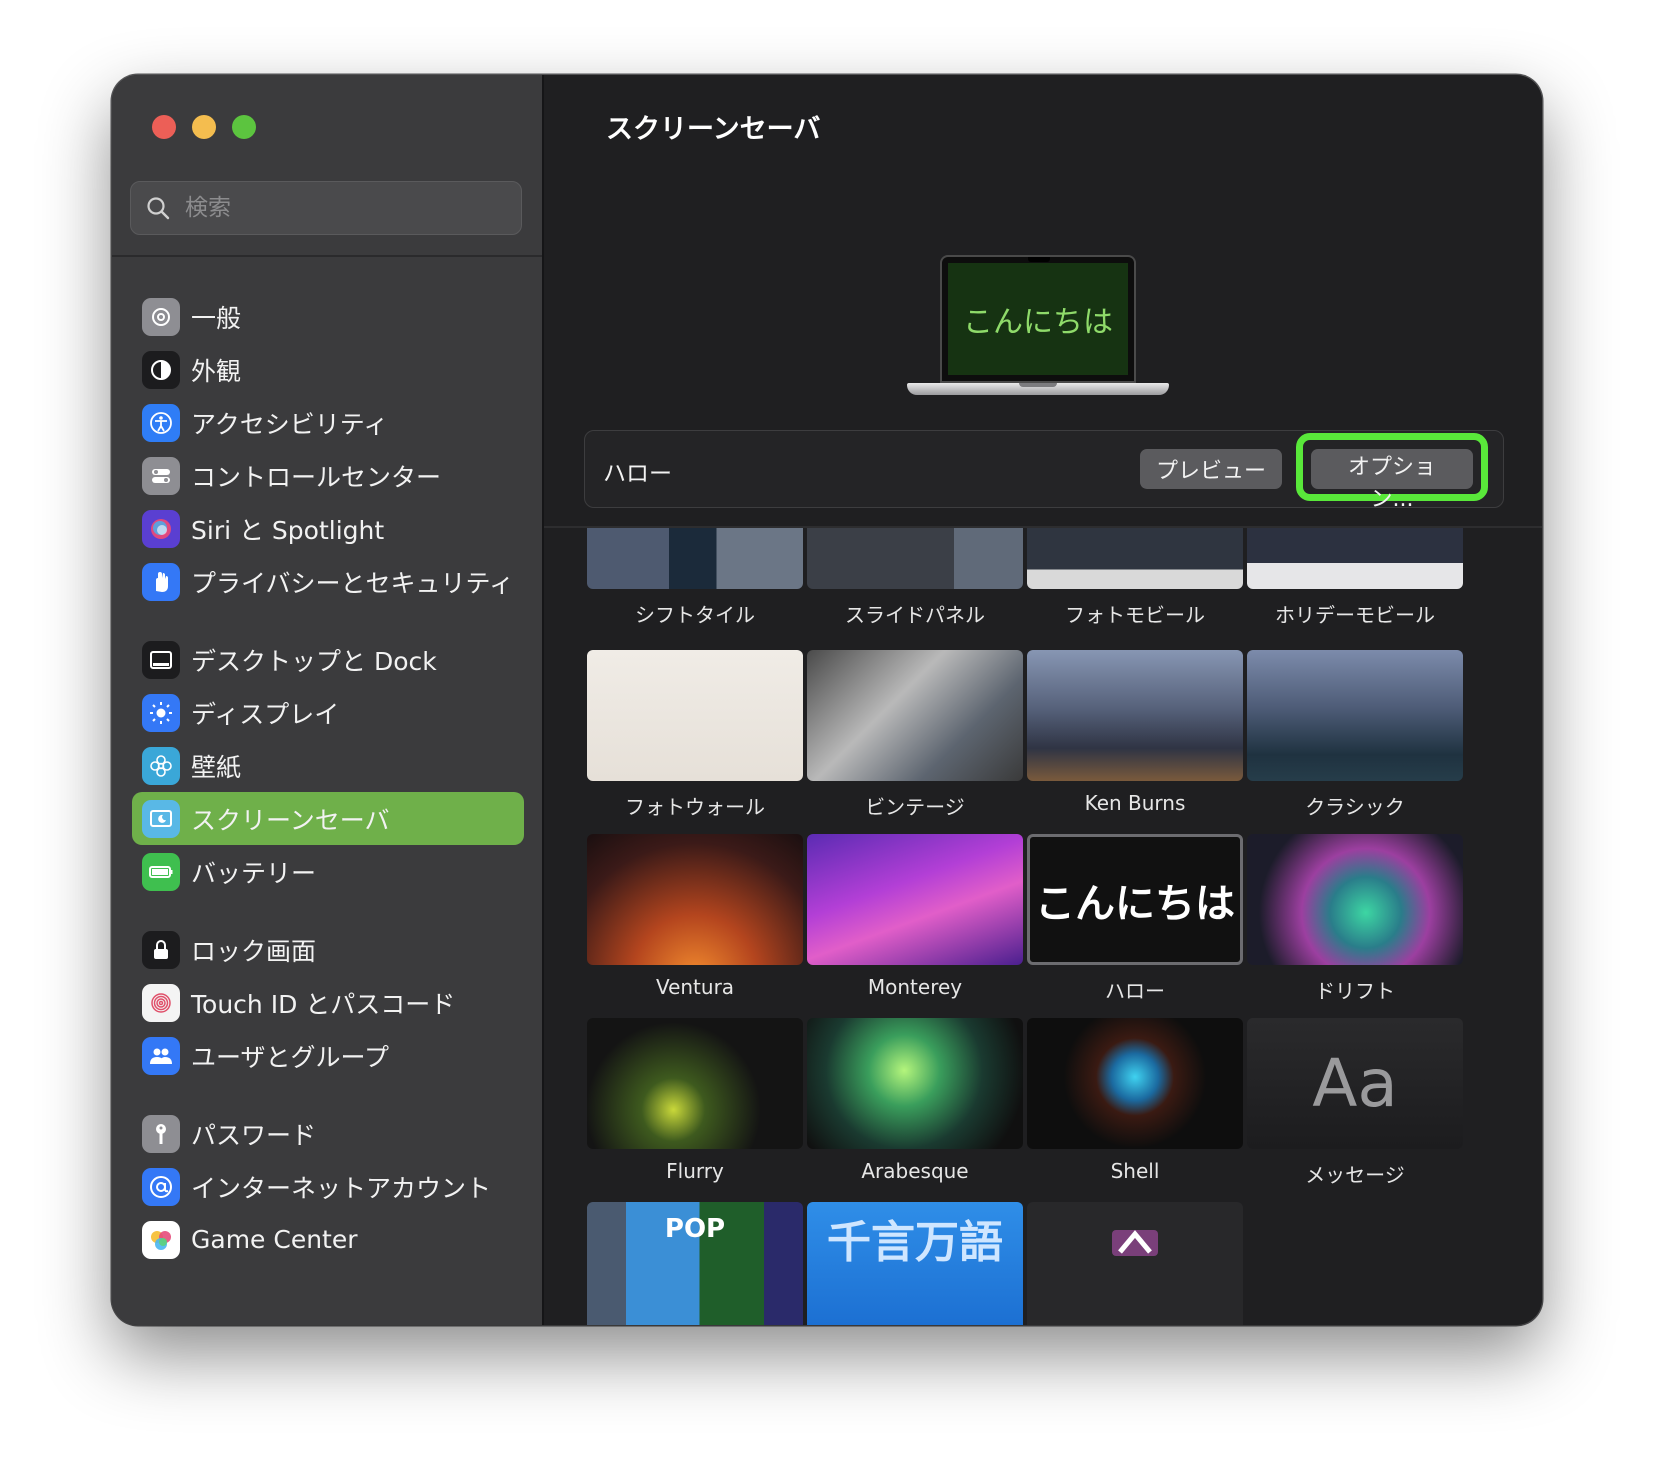 The image size is (1654, 1474). I want to click on sidebar-item-control-center: コントロールセンター, so click(328, 475).